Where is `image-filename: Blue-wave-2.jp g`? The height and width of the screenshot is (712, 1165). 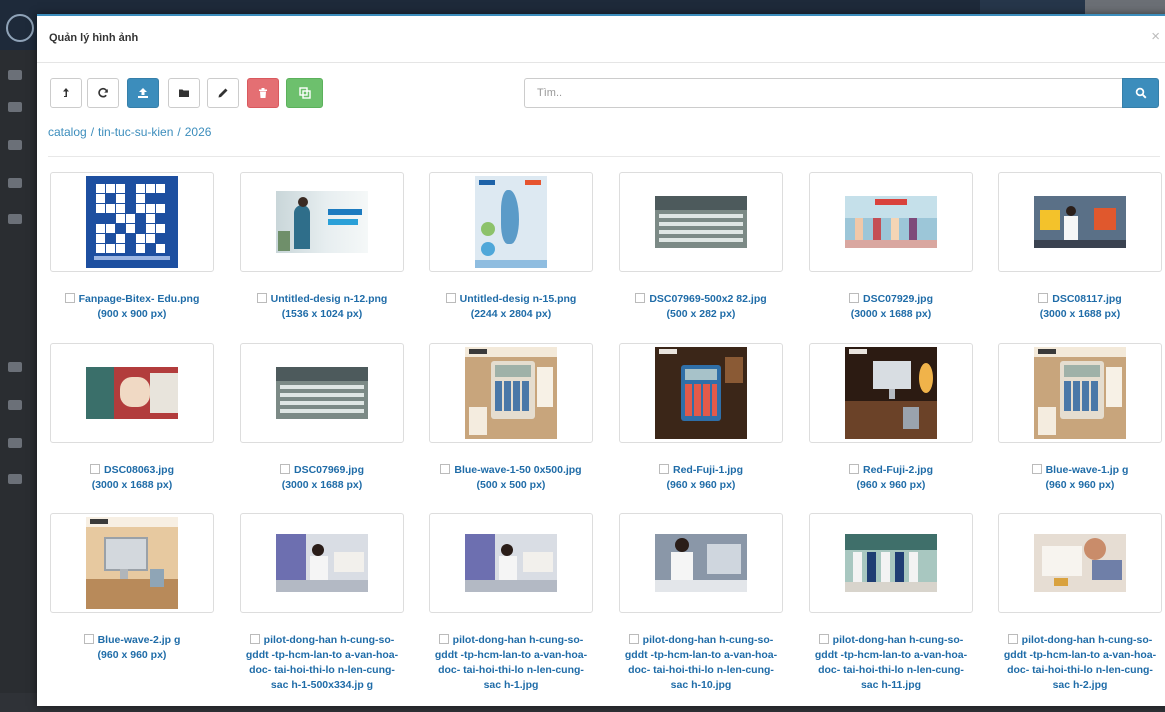
image-filename: Blue-wave-2.jp g is located at coordinates (139, 640).